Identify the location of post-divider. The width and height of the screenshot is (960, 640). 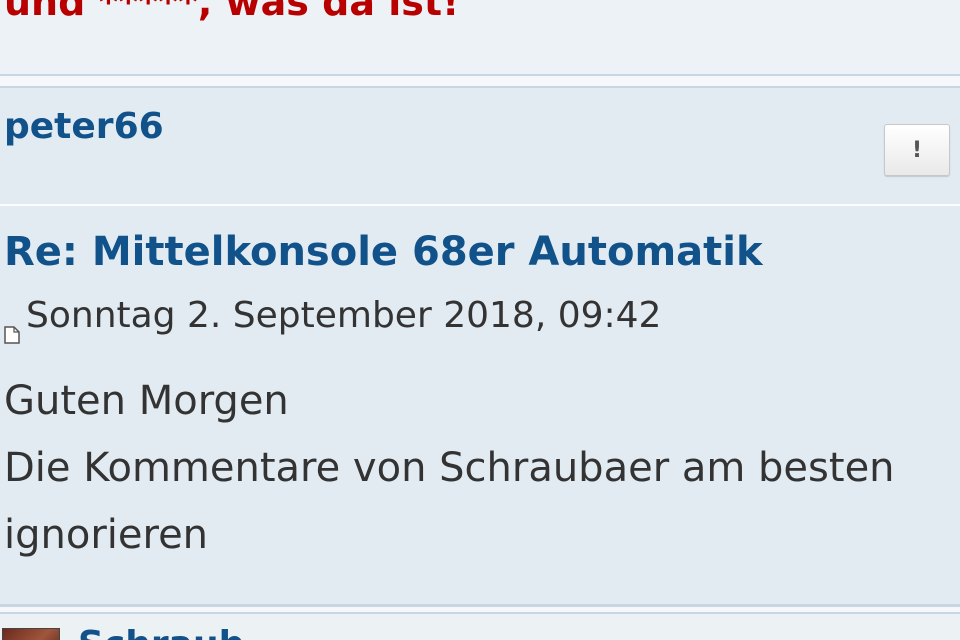
(480, 205).